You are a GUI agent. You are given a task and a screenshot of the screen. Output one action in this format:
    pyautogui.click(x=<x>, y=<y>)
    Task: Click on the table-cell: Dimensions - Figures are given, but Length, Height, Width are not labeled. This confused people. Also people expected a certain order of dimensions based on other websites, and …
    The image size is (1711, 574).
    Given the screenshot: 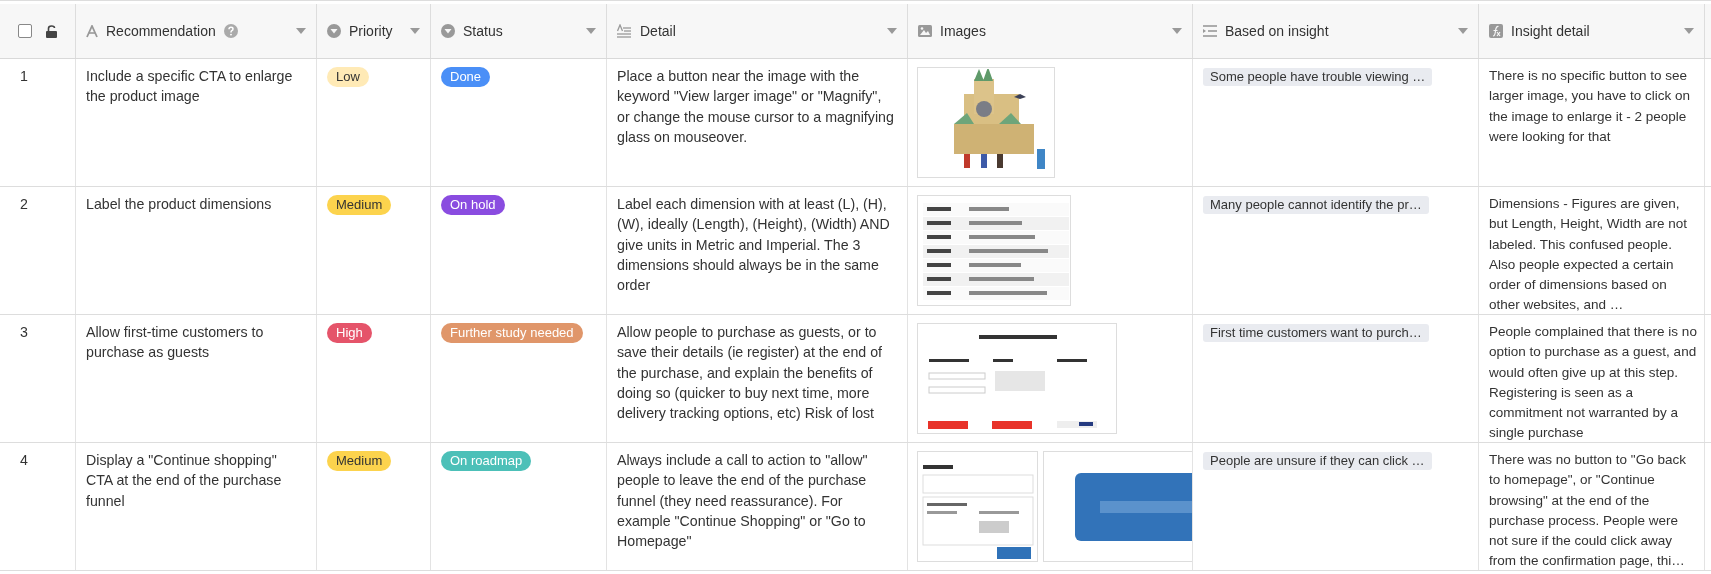 What is the action you would take?
    pyautogui.click(x=1592, y=250)
    